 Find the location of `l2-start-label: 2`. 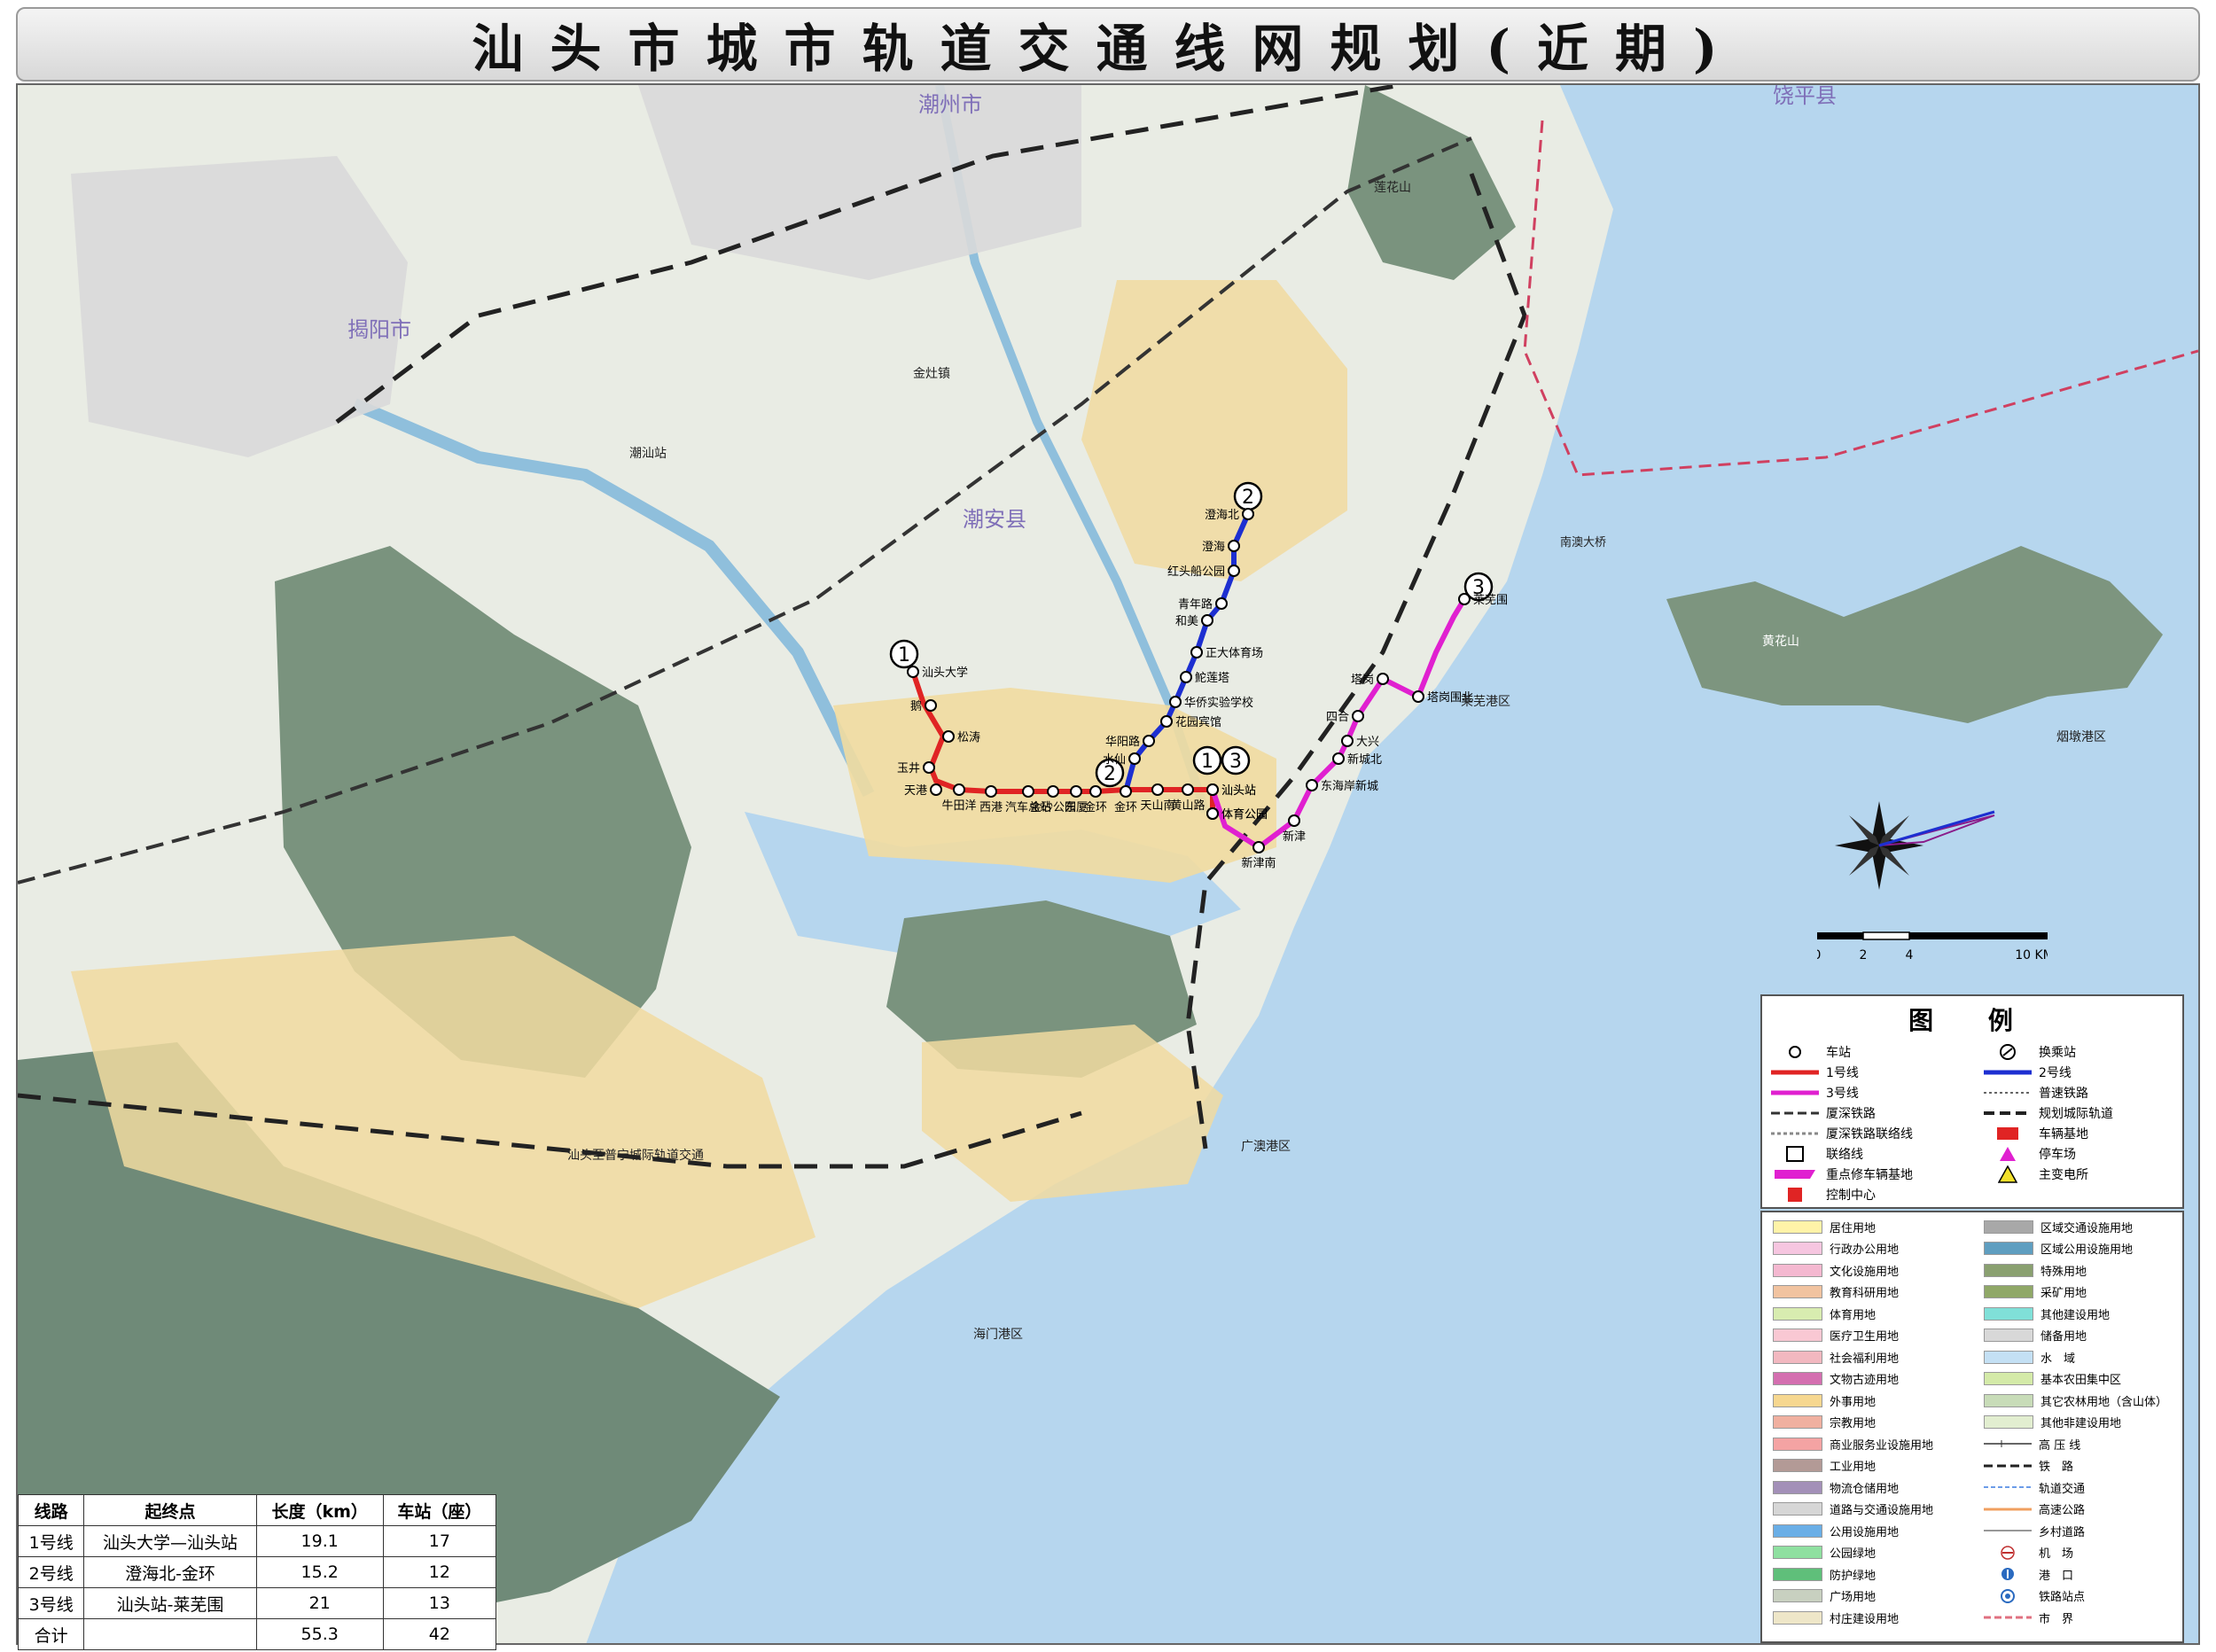

l2-start-label: 2 is located at coordinates (1248, 498).